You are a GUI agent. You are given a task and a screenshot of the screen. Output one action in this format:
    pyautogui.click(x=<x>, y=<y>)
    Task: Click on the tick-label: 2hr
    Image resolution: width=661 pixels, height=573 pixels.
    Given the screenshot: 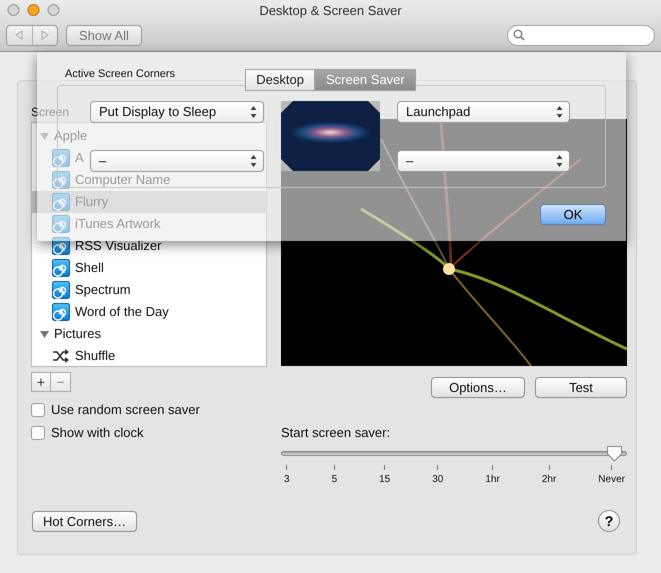 What is the action you would take?
    pyautogui.click(x=549, y=479)
    